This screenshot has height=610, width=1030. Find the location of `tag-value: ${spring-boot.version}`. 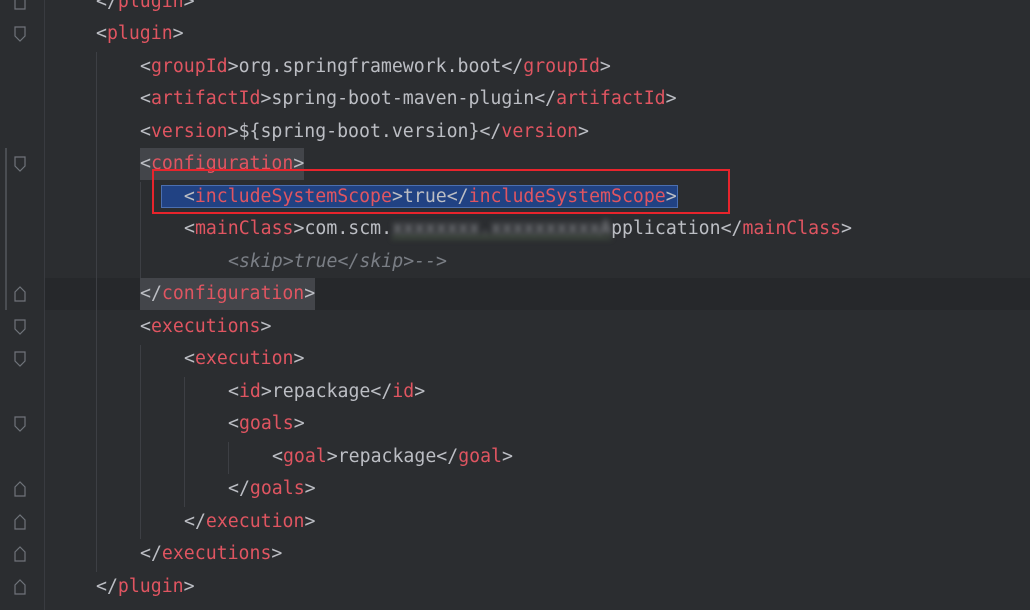

tag-value: ${spring-boot.version} is located at coordinates (359, 131).